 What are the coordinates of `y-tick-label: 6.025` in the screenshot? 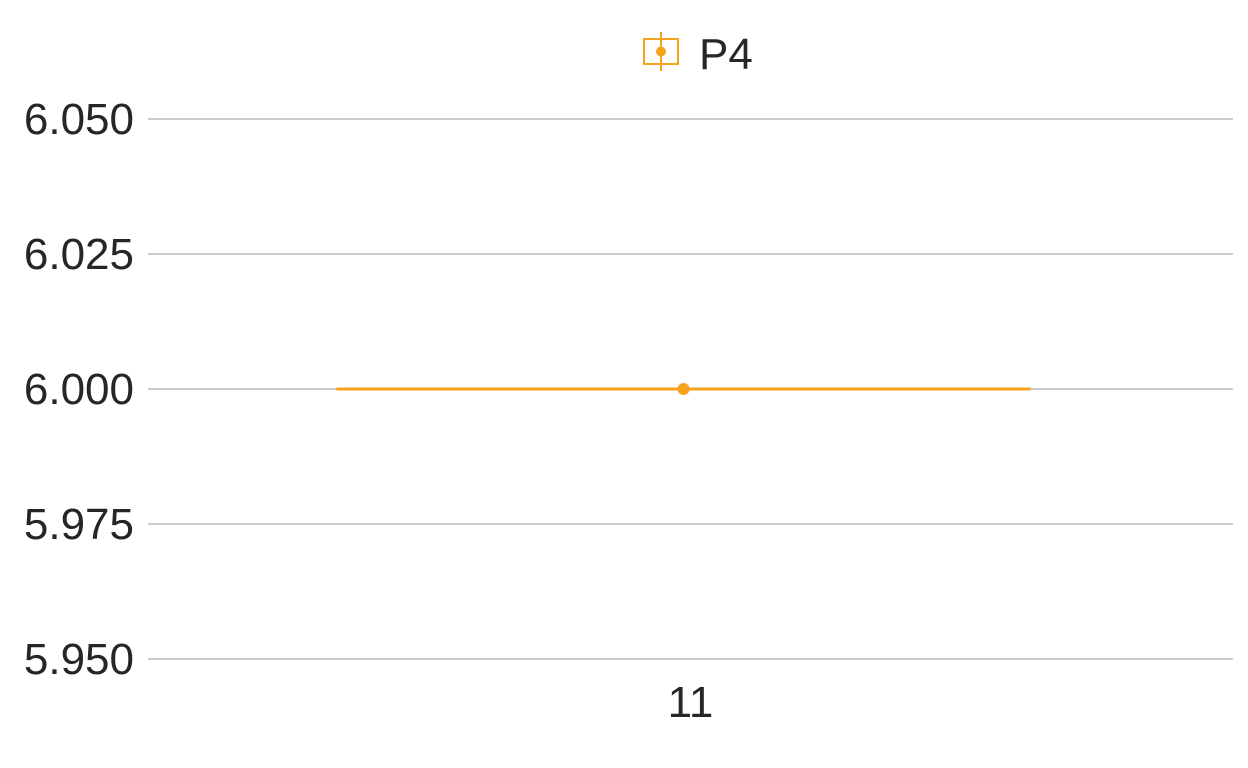 It's located at (79, 254).